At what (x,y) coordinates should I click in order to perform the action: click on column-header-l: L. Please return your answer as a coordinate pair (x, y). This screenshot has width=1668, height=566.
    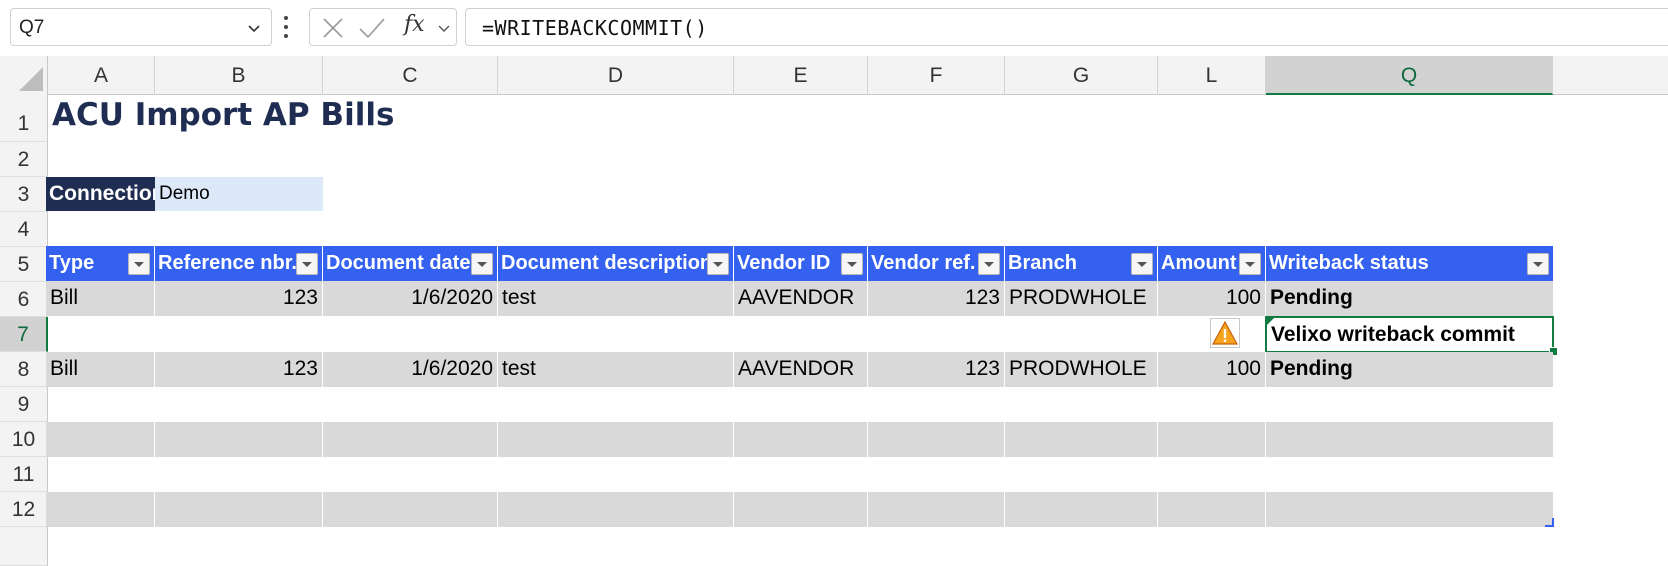
    Looking at the image, I should click on (1212, 75).